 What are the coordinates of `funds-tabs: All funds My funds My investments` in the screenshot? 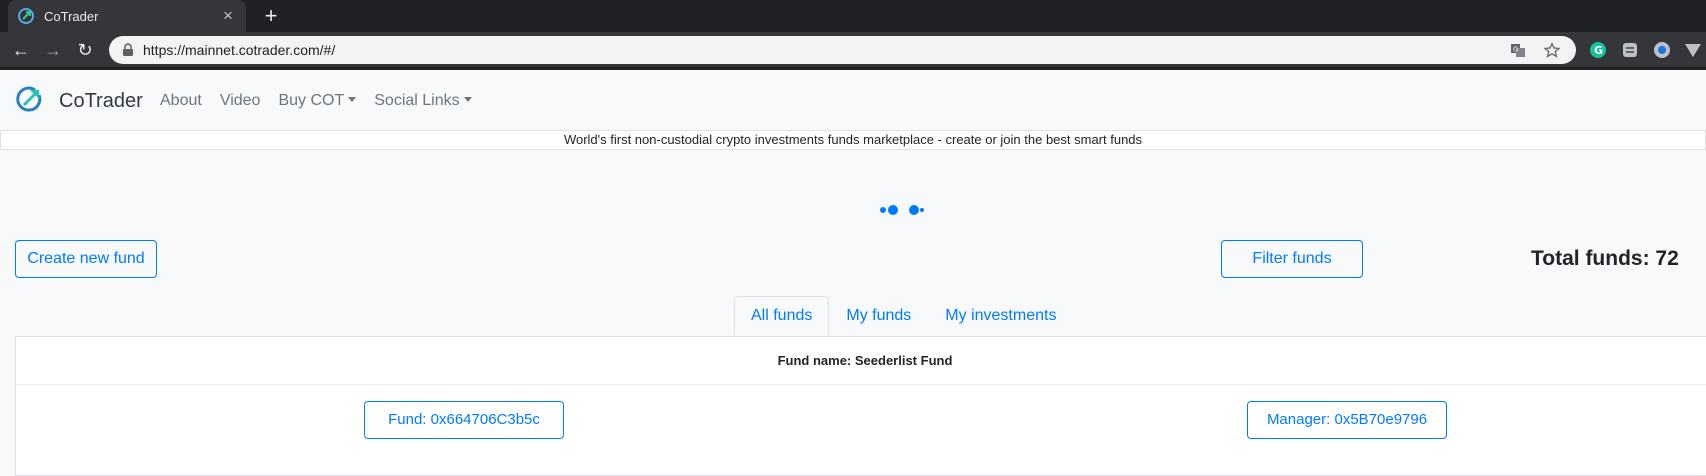 It's located at (903, 316).